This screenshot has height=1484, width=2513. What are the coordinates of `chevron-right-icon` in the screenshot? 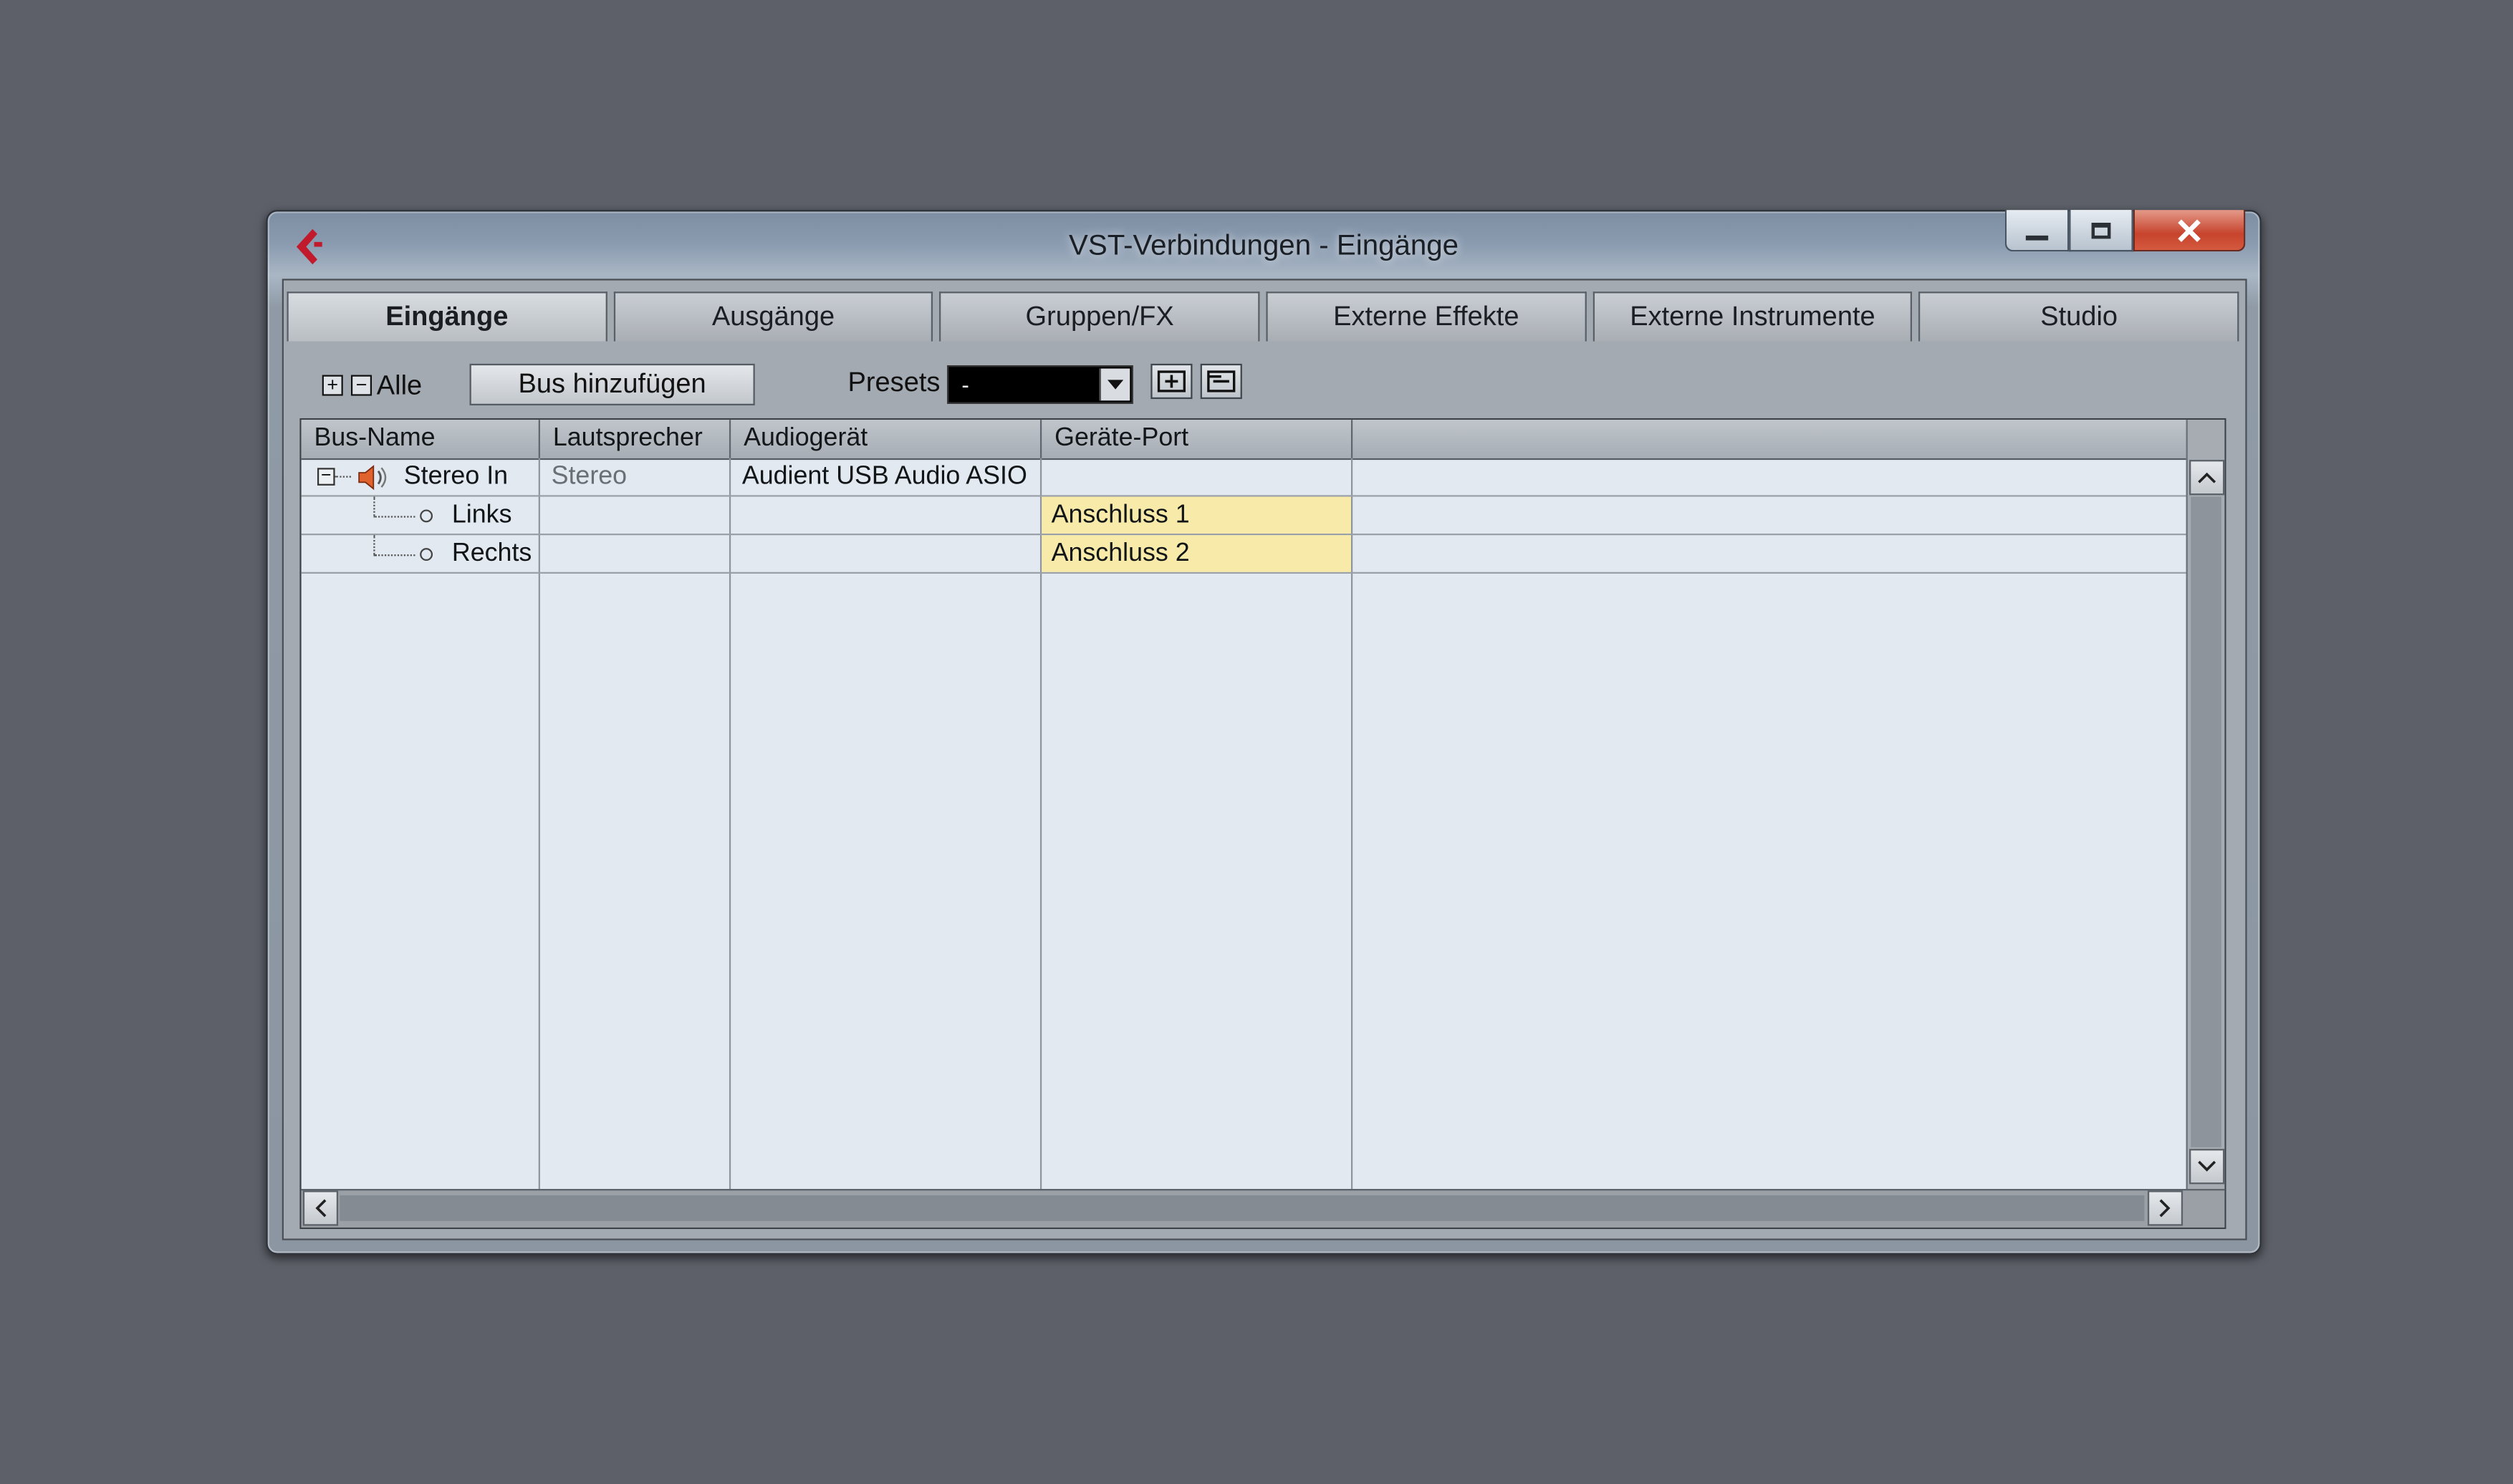 It's located at (2165, 1208).